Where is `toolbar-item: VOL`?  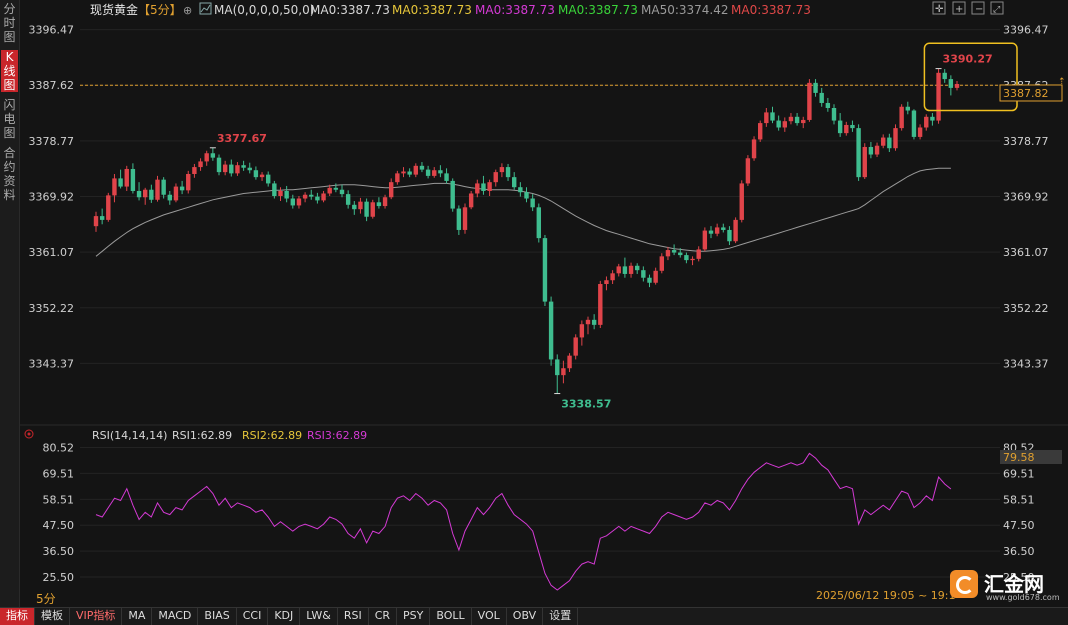
toolbar-item: VOL is located at coordinates (489, 616).